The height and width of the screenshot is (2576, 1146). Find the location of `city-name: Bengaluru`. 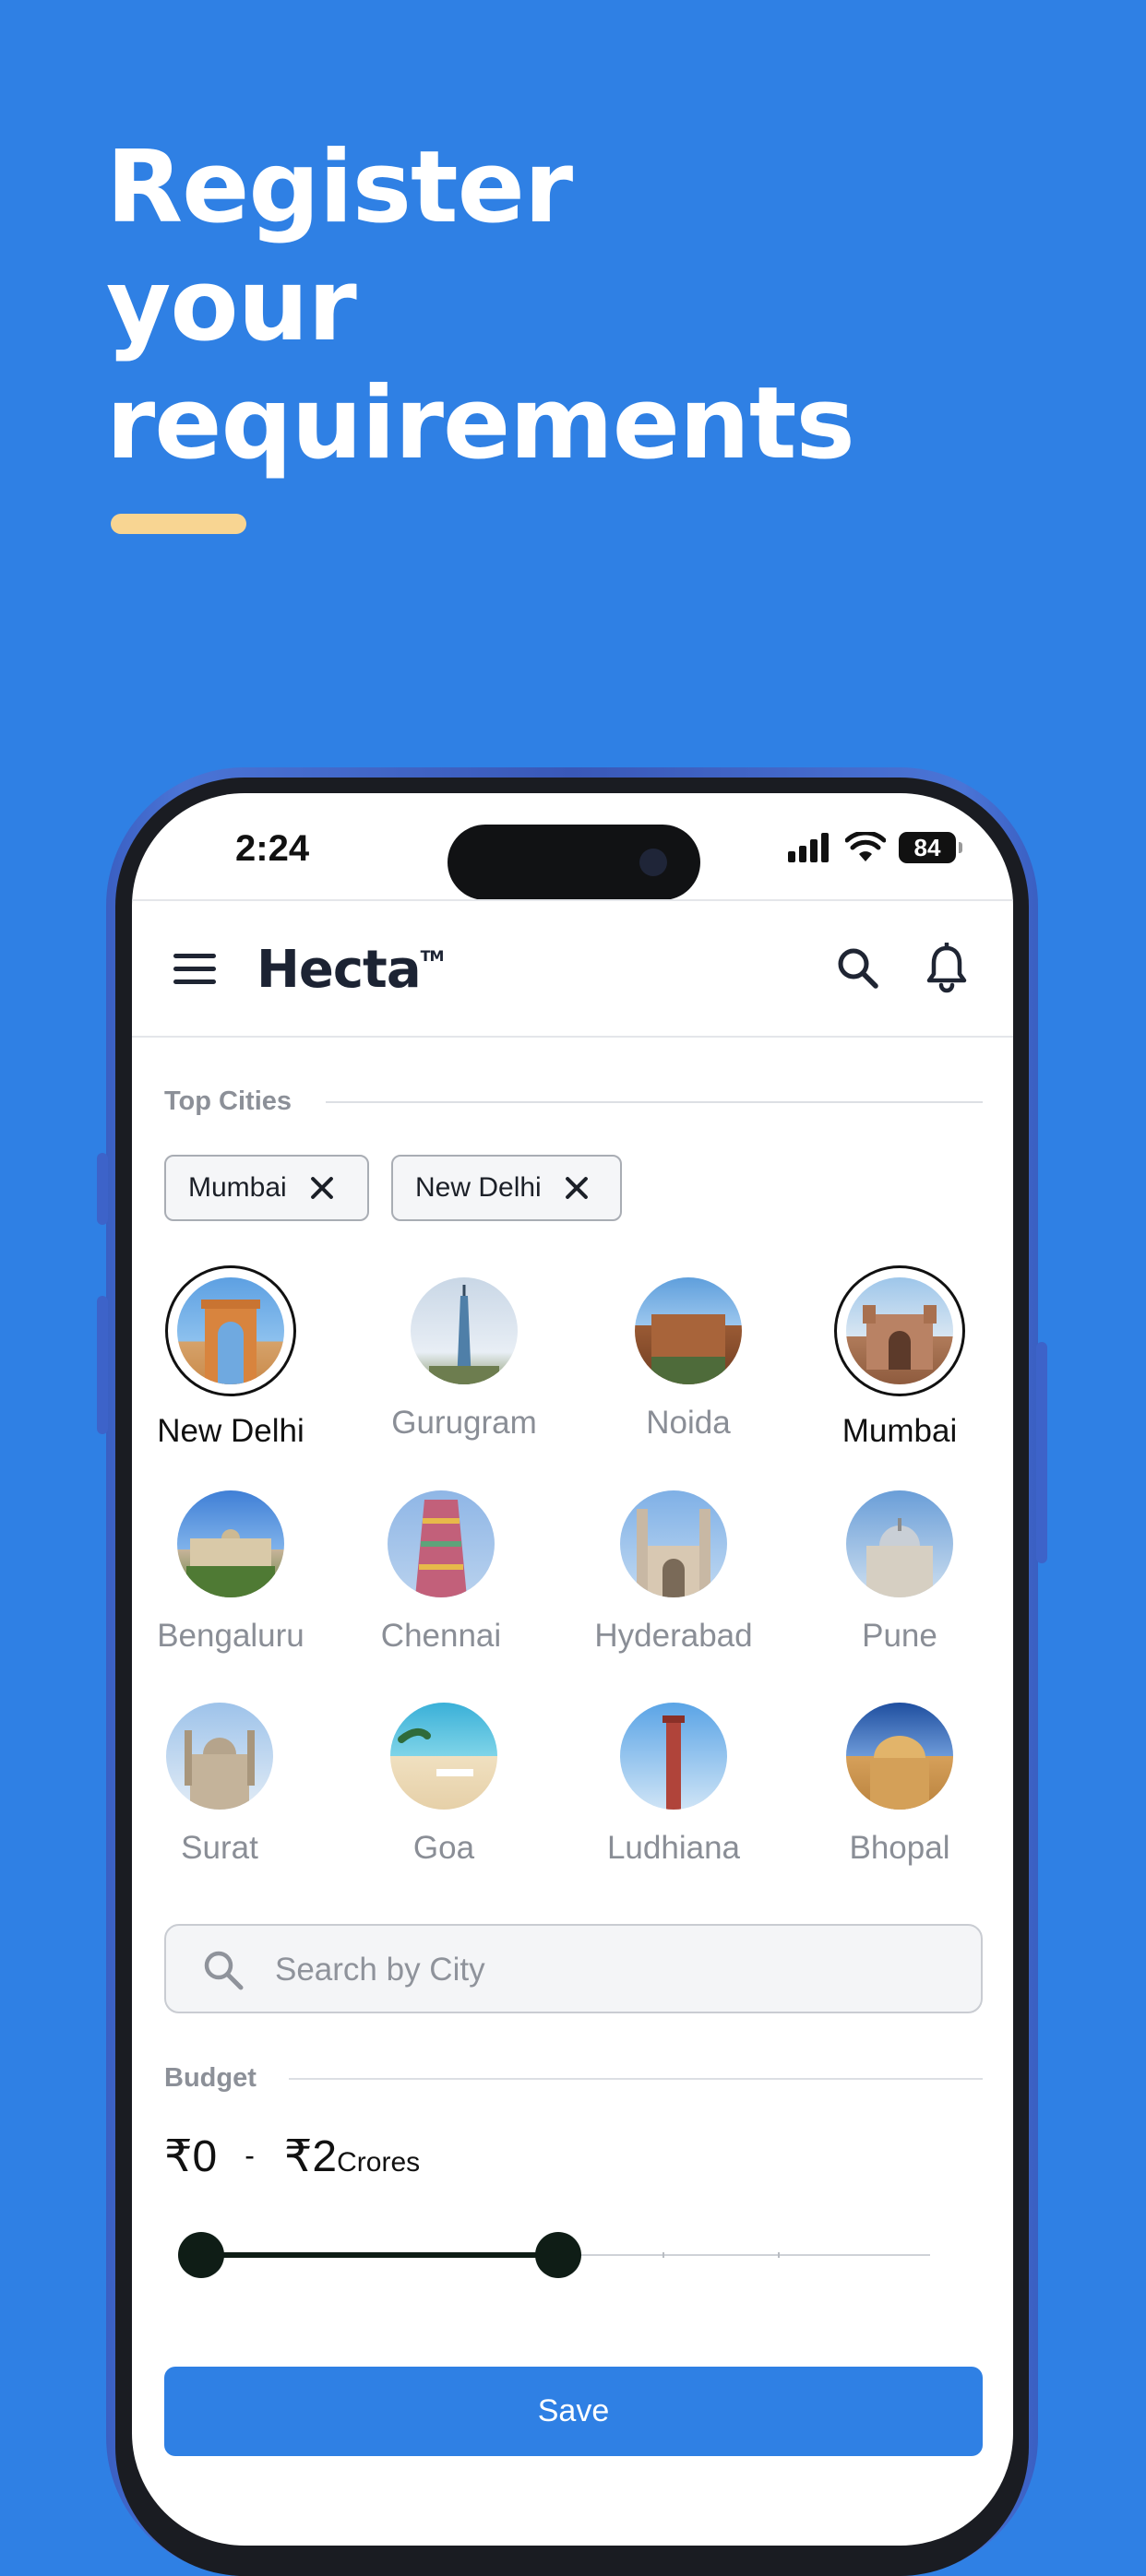

city-name: Bengaluru is located at coordinates (230, 1636).